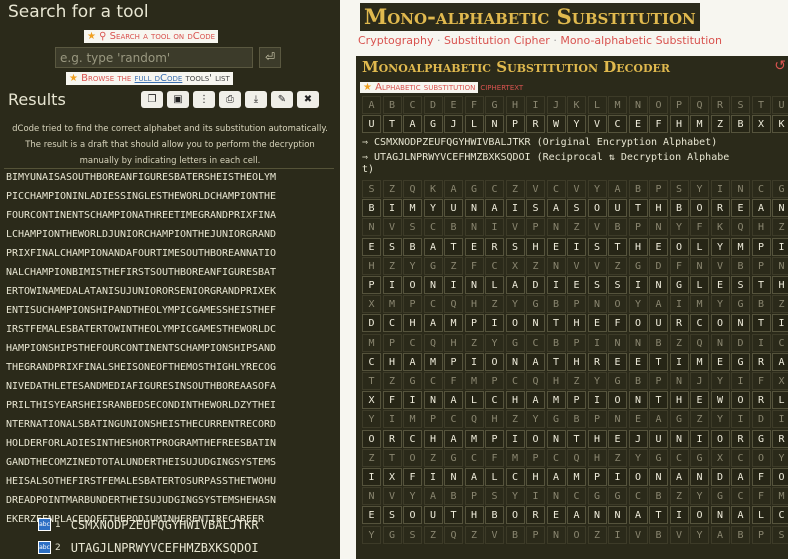 Image resolution: width=788 pixels, height=559 pixels. What do you see at coordinates (412, 124) in the screenshot?
I see `substitution-cell: A` at bounding box center [412, 124].